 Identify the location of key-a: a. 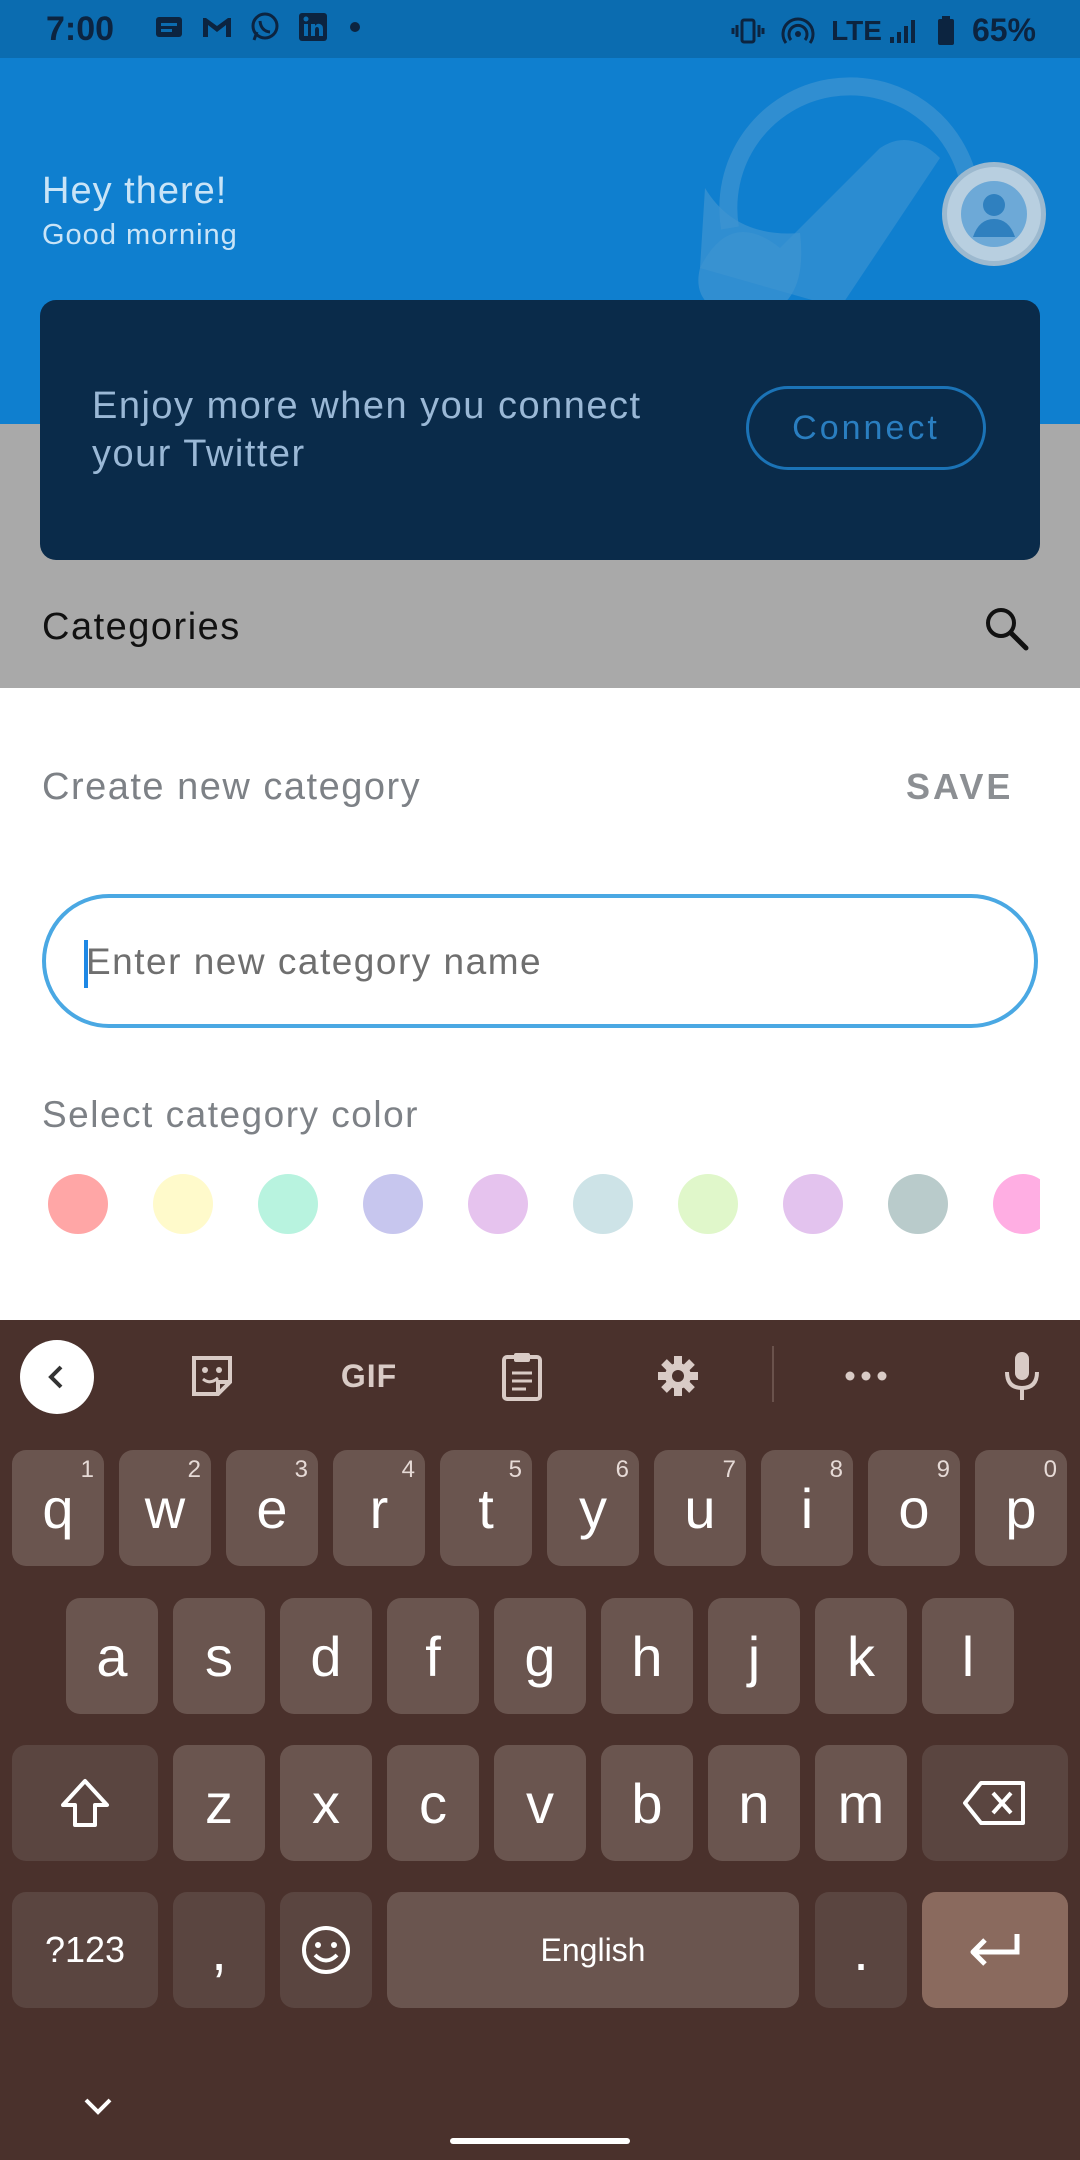
(112, 1656).